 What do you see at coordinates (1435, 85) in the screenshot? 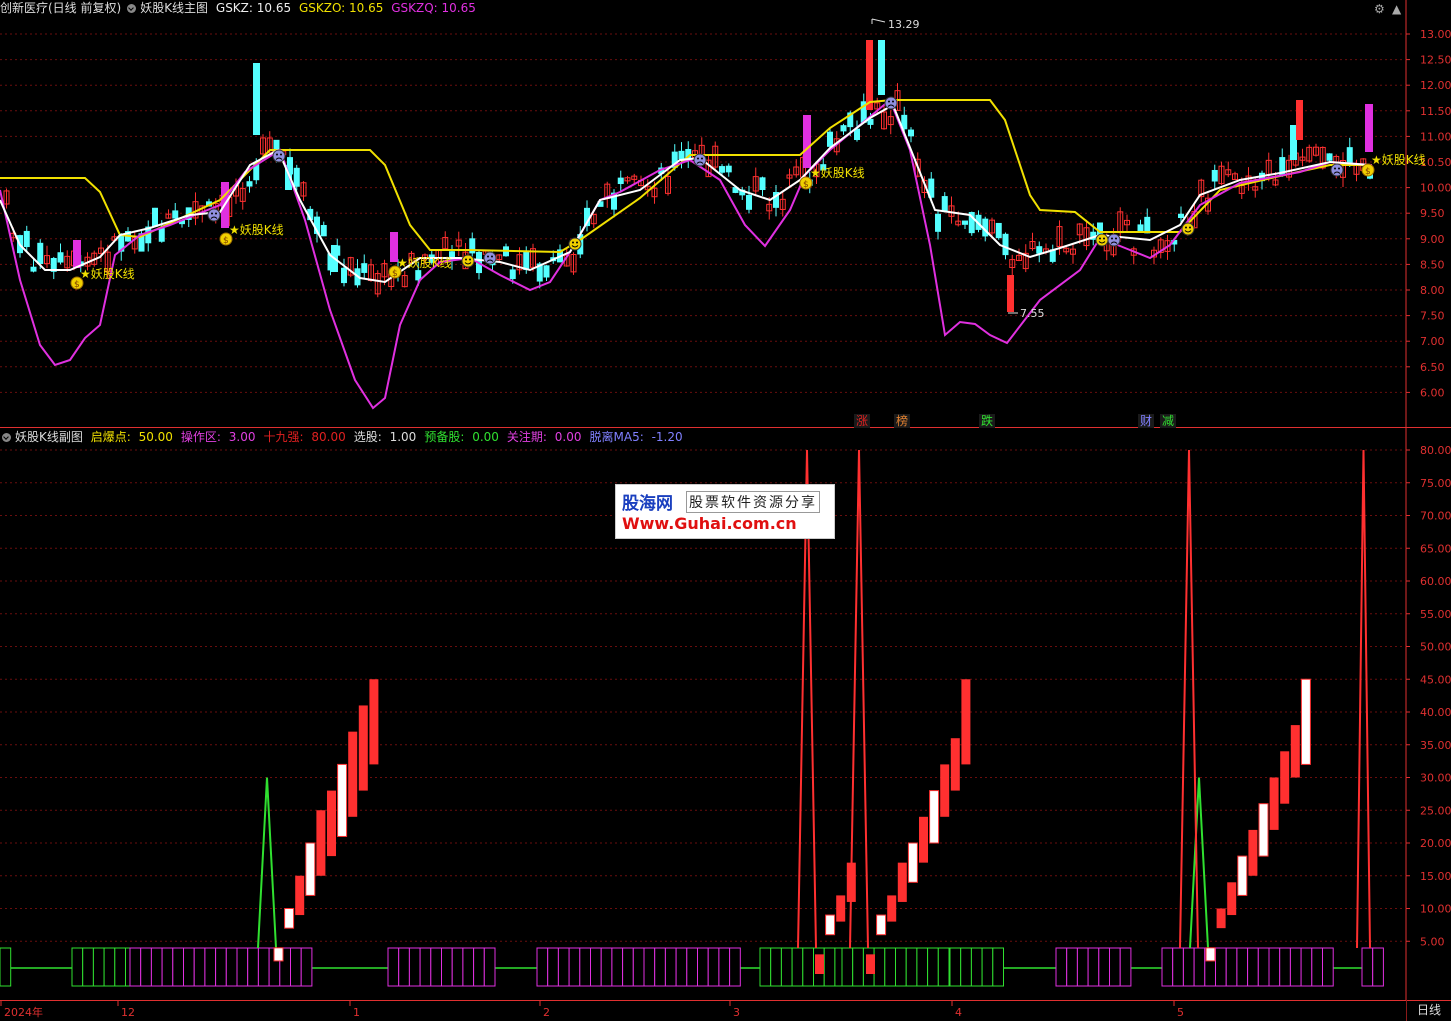
I see `price-tick-label: 12.00` at bounding box center [1435, 85].